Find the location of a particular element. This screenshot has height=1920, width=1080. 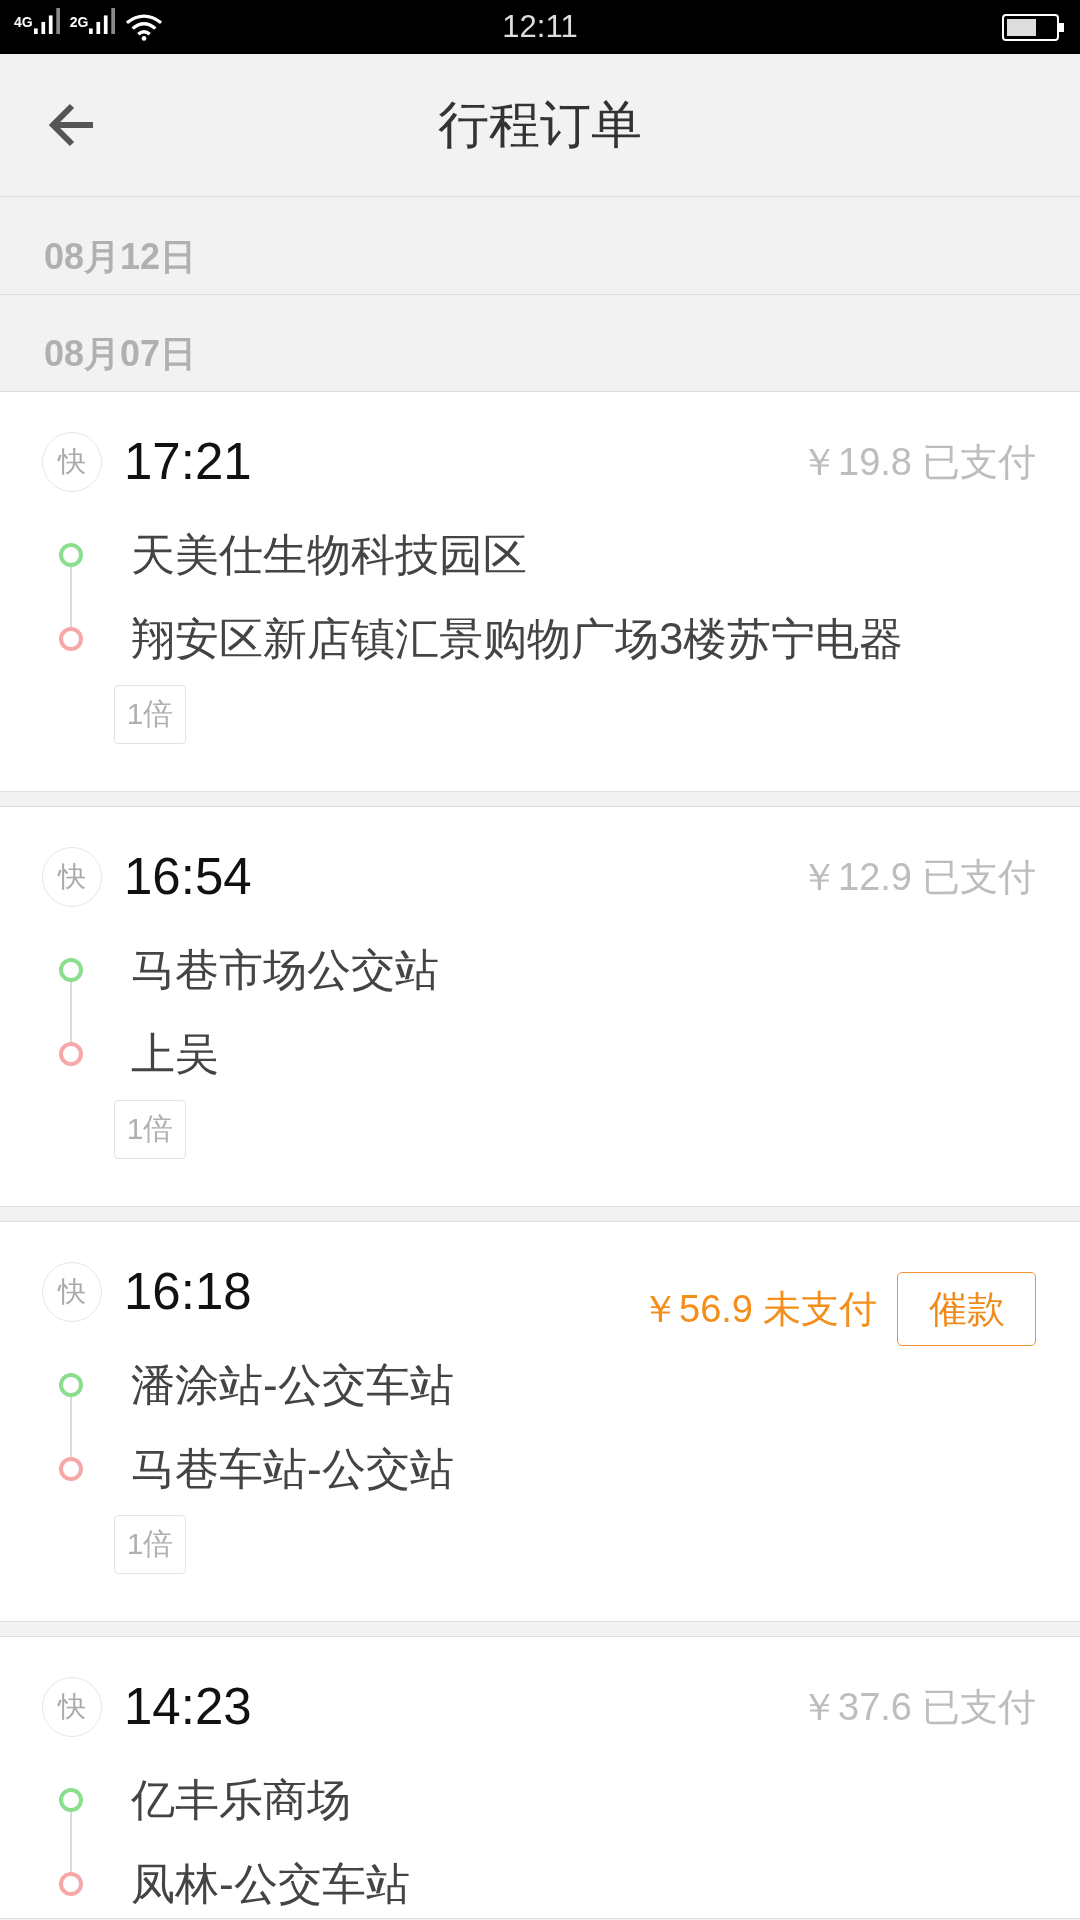

destination-address: 凤林-公交车站 is located at coordinates (270, 1884).